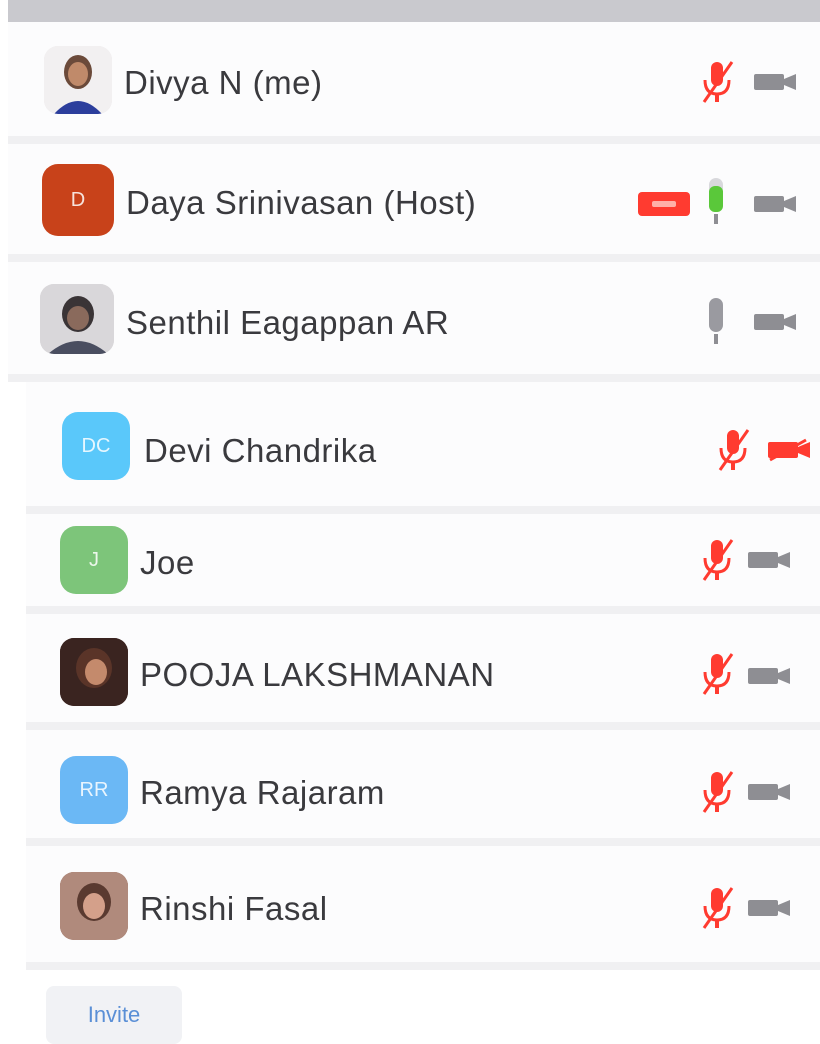  Describe the element at coordinates (262, 792) in the screenshot. I see `participant-name: Ramya Rajaram` at that location.